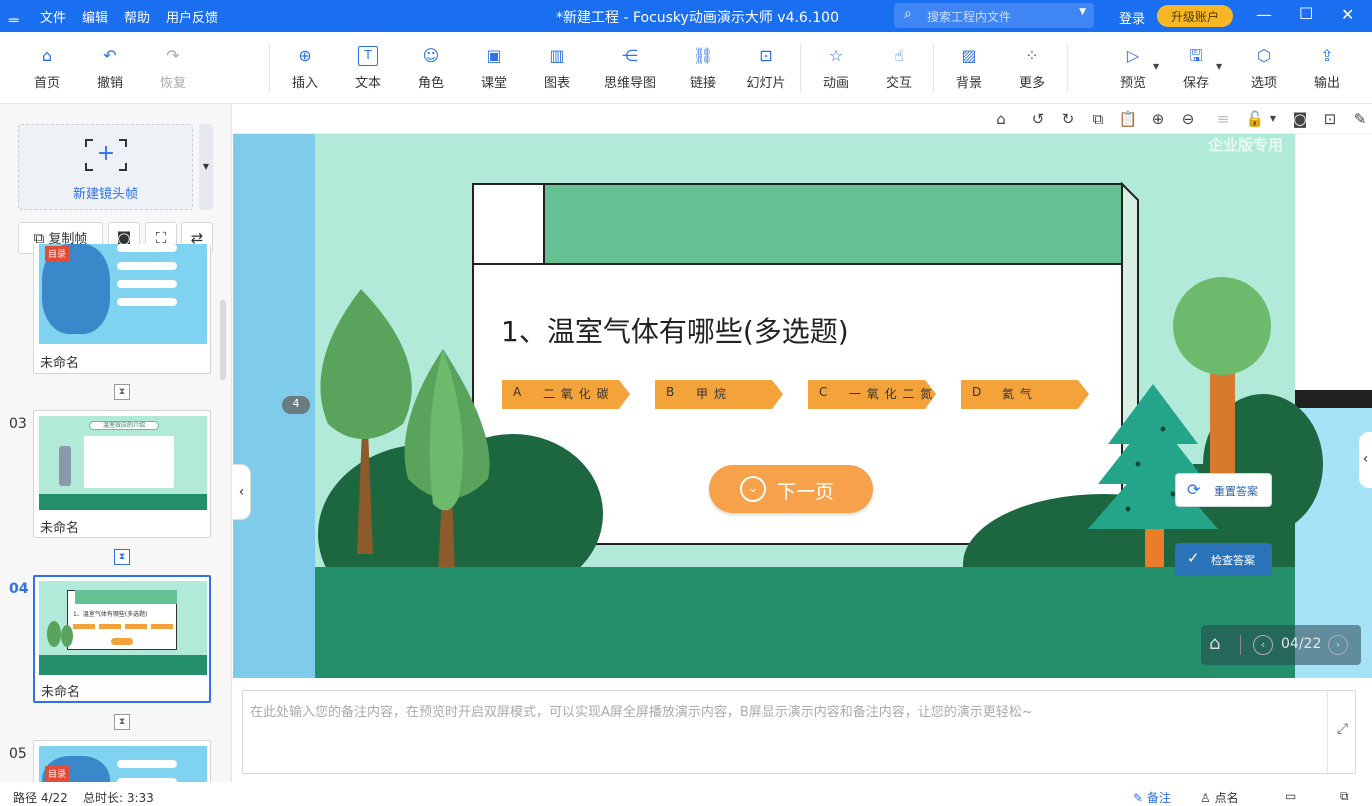 The width and height of the screenshot is (1372, 806). I want to click on reset-answer-button: ⟳ 重置答案, so click(1223, 490).